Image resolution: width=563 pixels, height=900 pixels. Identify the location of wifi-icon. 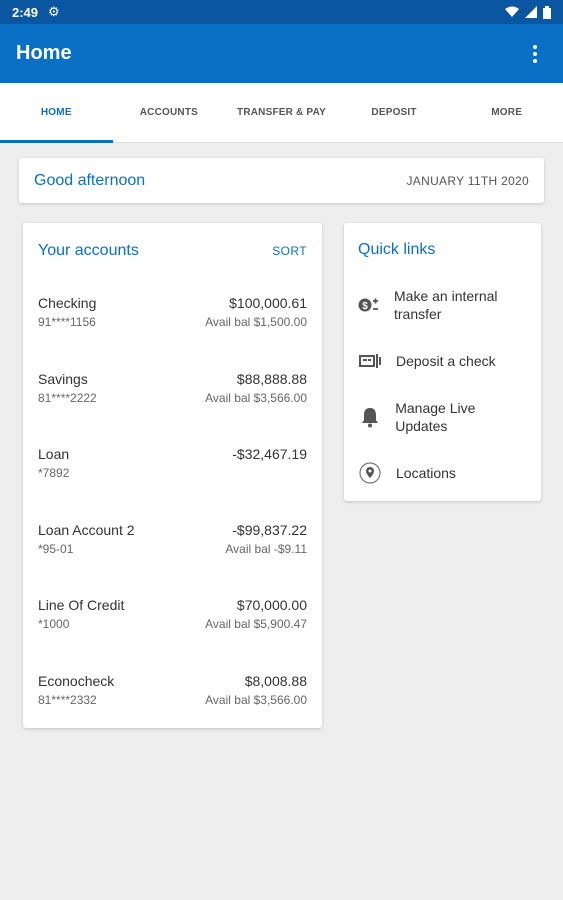
(512, 11).